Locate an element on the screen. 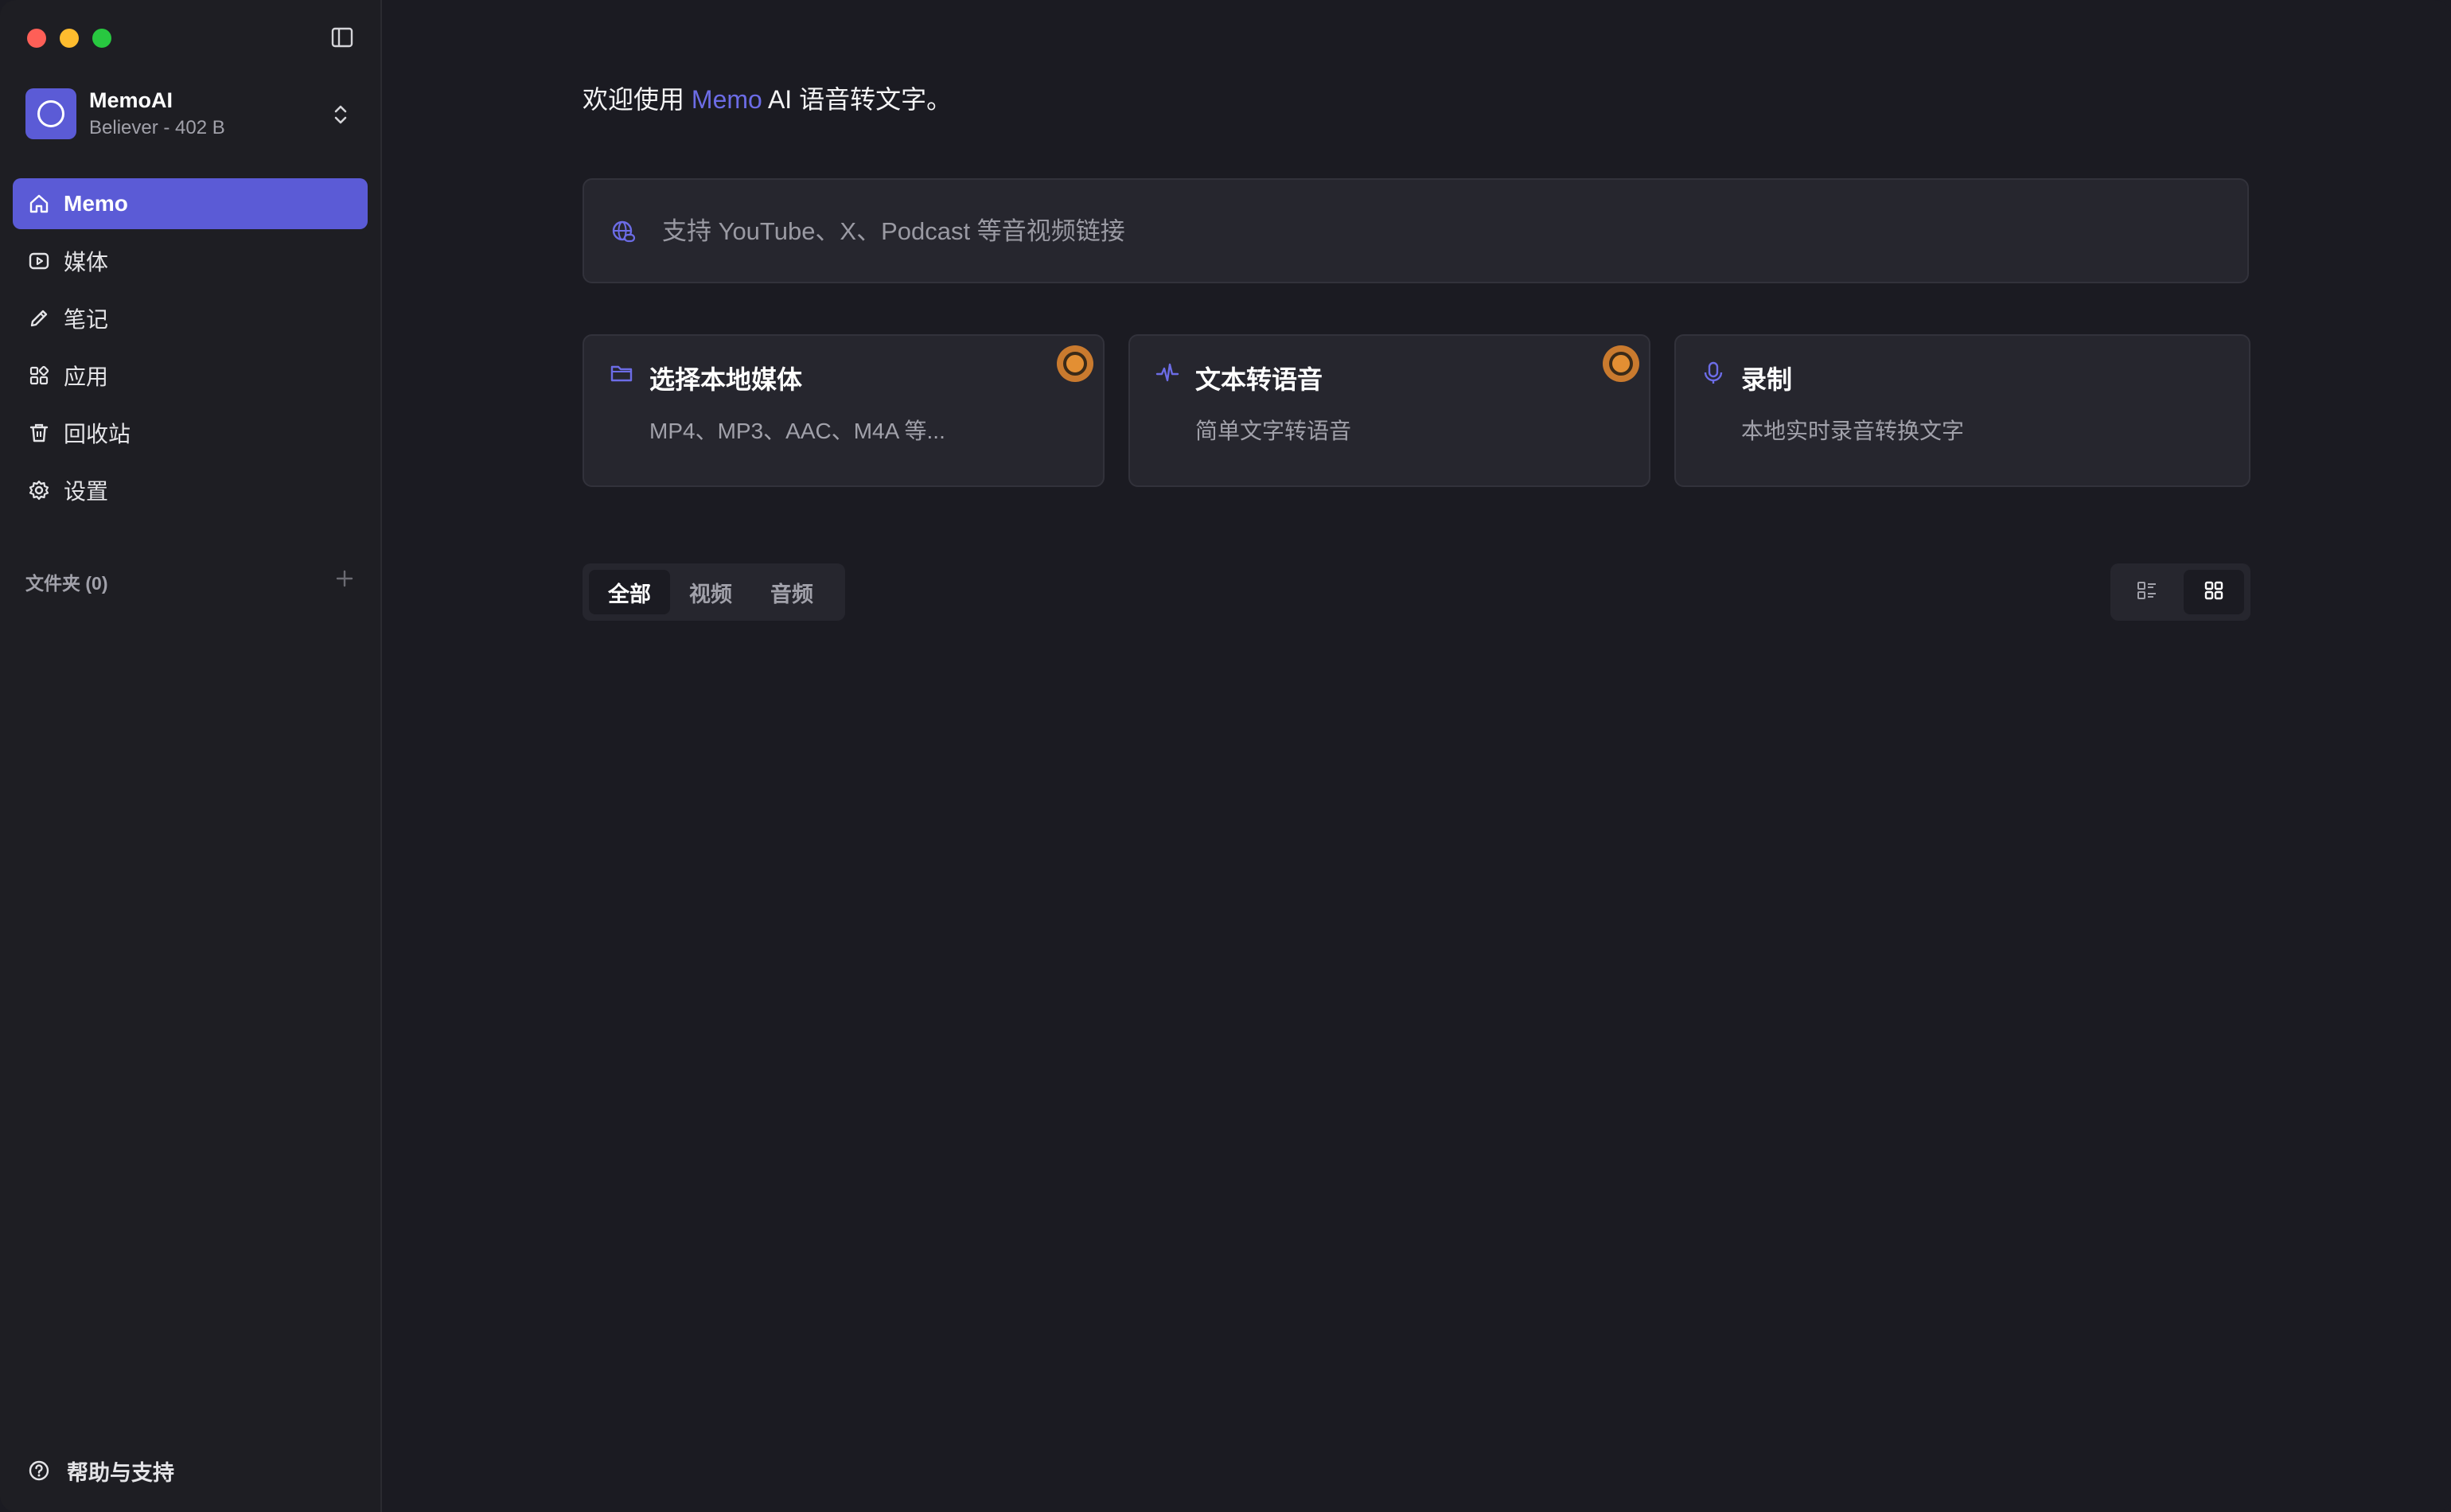 This screenshot has height=1512, width=2451. welcome-heading: 欢迎使用 Memo AI 语音转文字。 is located at coordinates (767, 98).